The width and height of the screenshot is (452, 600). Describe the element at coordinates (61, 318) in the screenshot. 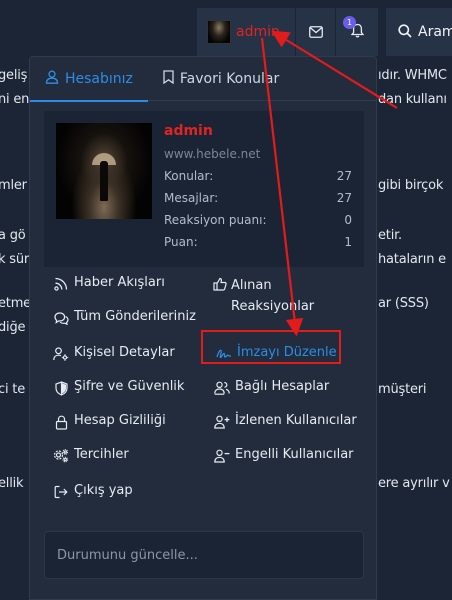

I see `comments-icon` at that location.